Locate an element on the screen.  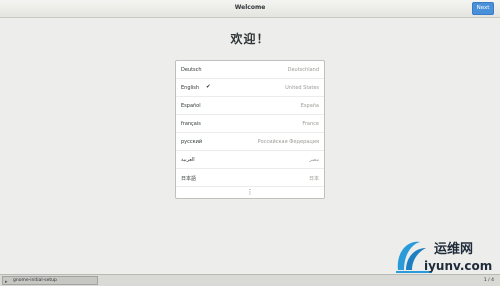
language-row-deutsch: Deutsch Deutschland is located at coordinates (250, 70).